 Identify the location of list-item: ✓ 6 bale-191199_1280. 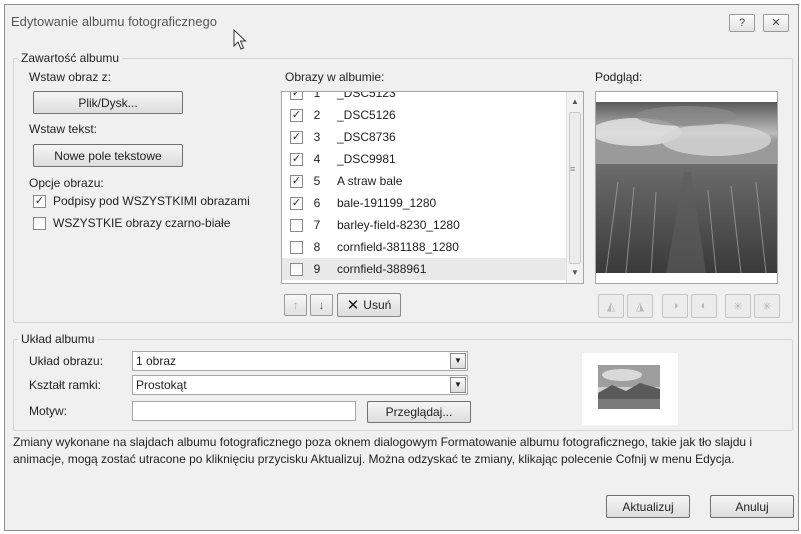
(424, 203).